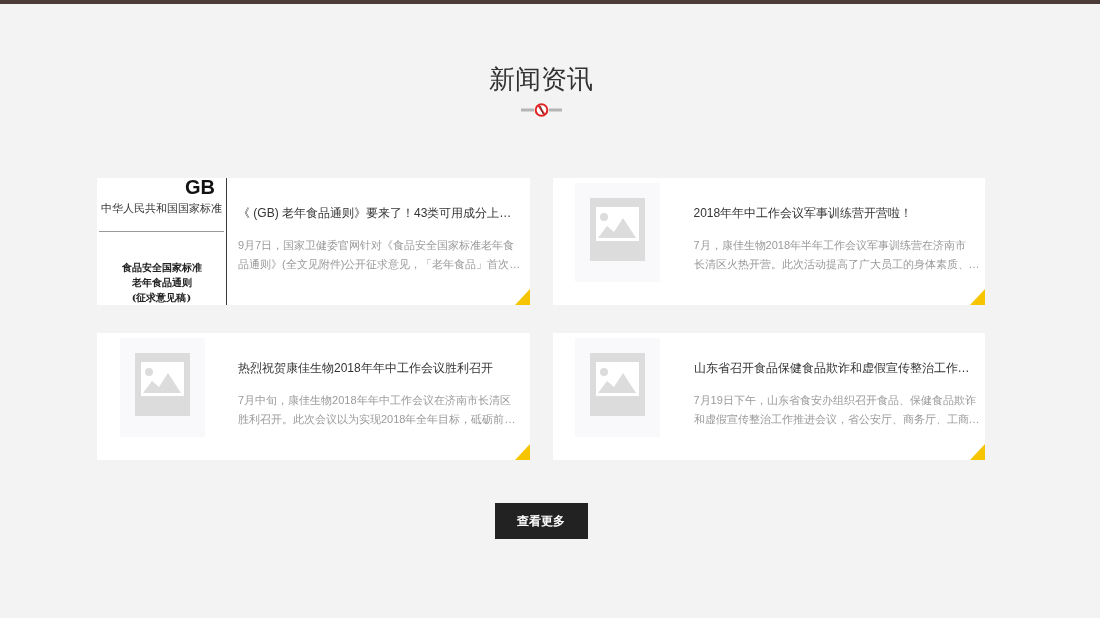 The height and width of the screenshot is (618, 1100). What do you see at coordinates (541, 110) in the screenshot?
I see `title-divider-icon` at bounding box center [541, 110].